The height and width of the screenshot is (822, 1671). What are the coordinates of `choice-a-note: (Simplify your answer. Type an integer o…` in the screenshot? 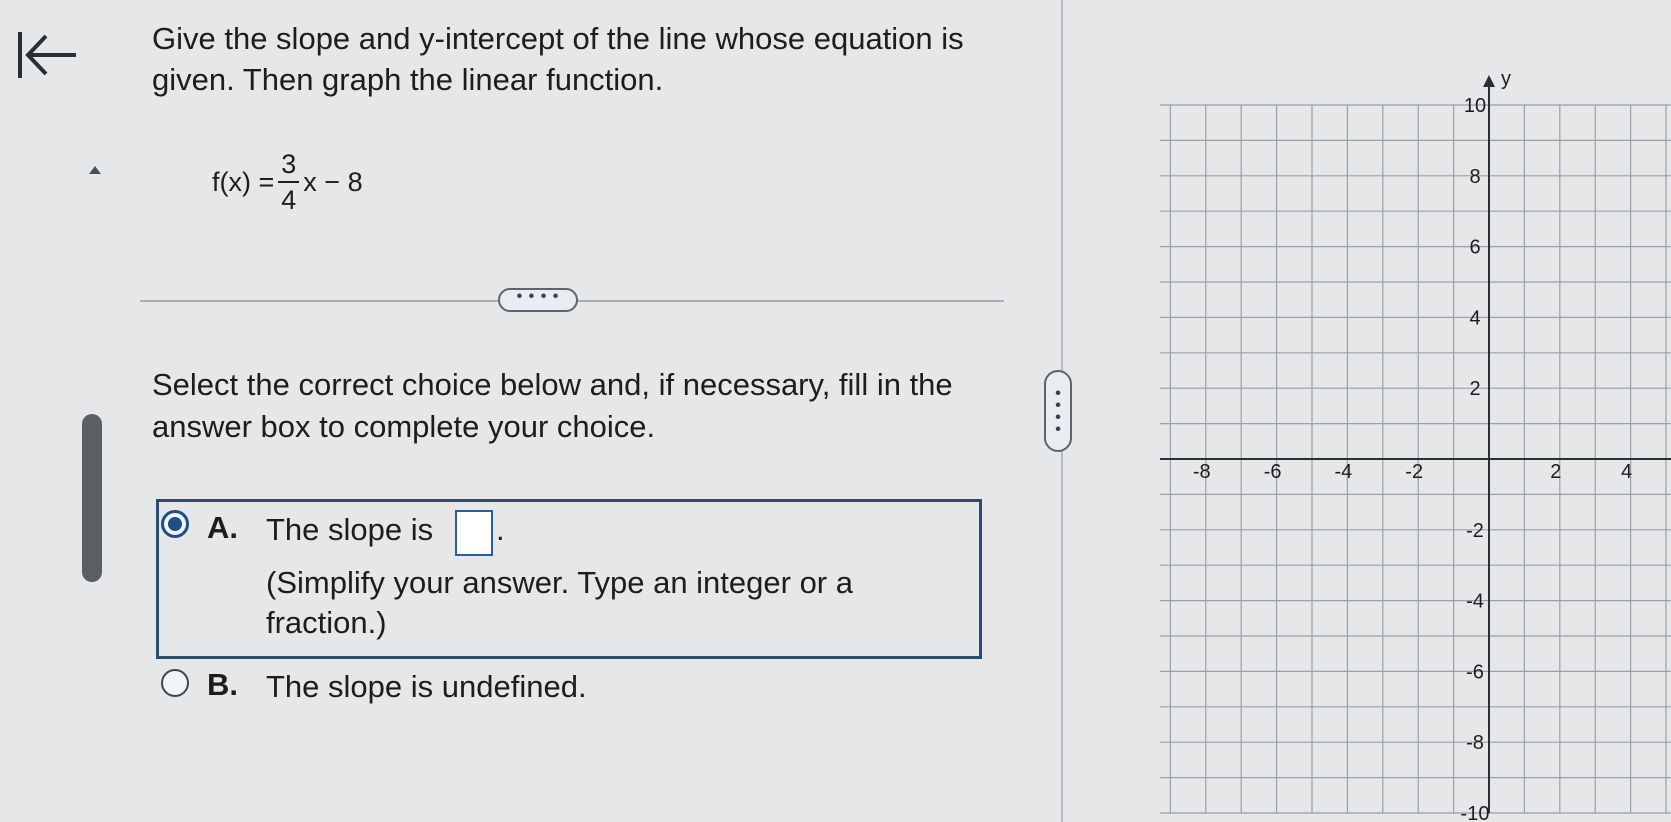 It's located at (559, 602).